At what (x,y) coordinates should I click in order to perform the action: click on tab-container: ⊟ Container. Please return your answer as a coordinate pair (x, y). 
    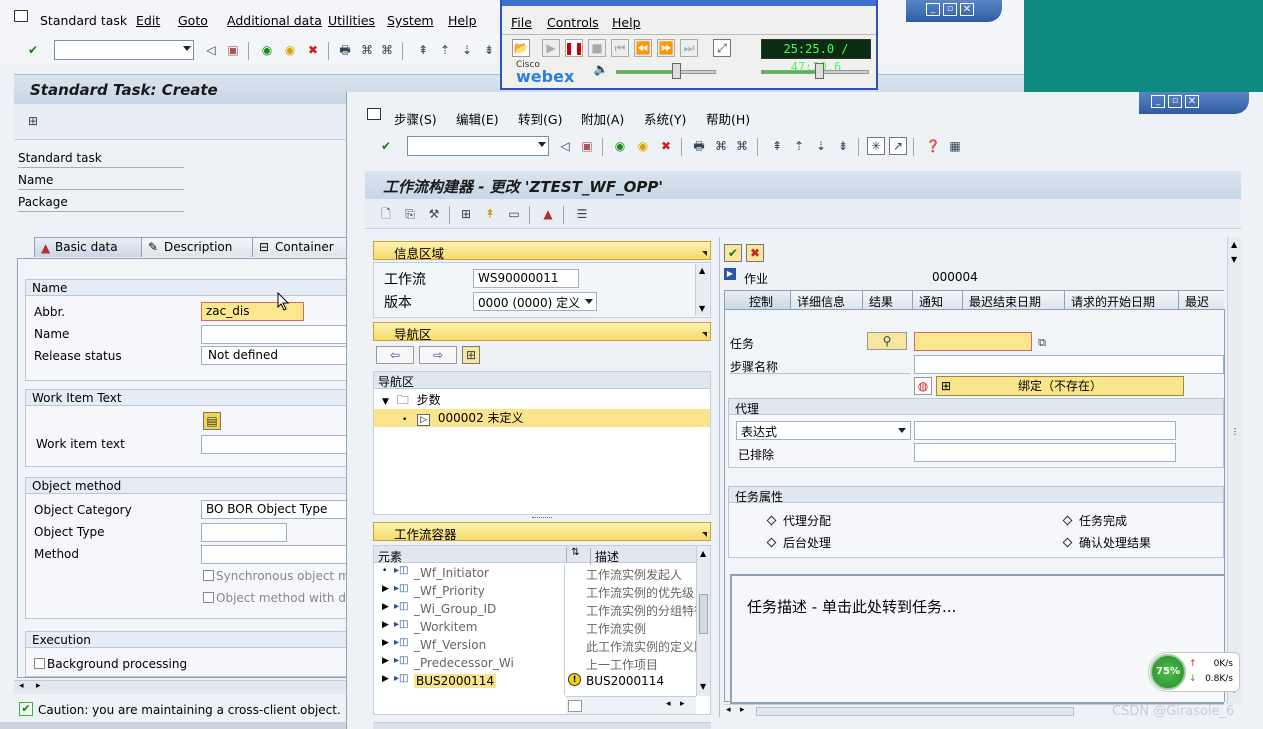
    Looking at the image, I should click on (304, 247).